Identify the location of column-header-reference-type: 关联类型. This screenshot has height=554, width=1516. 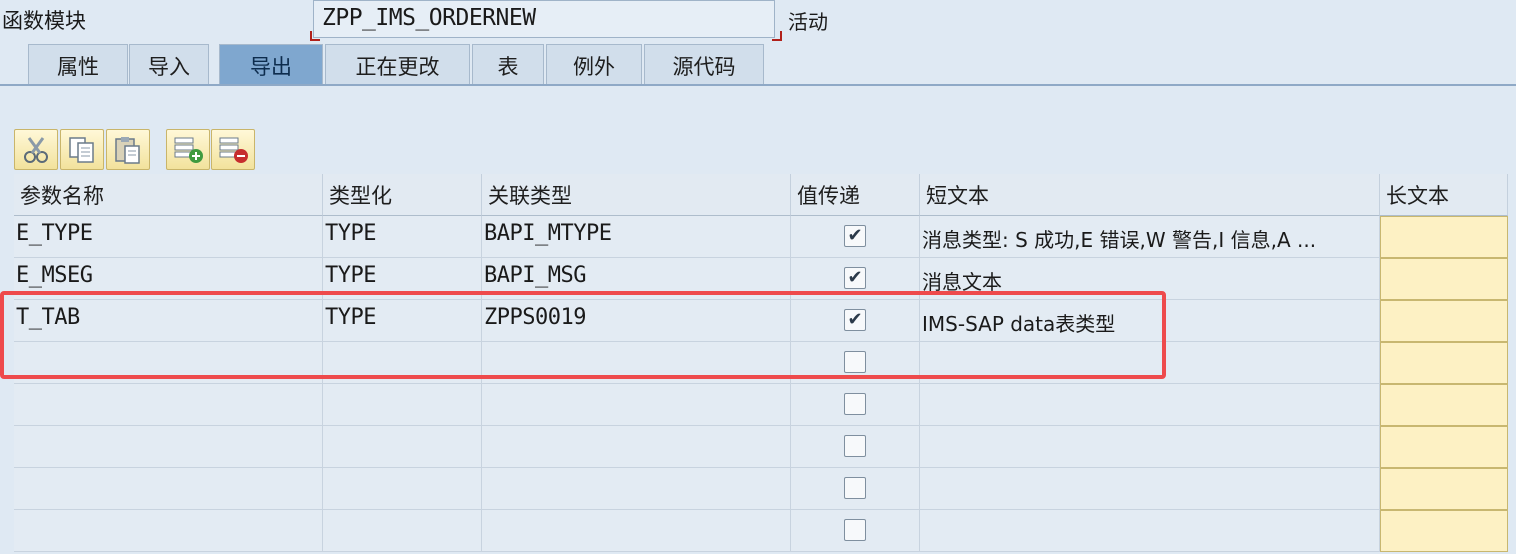
(636, 195).